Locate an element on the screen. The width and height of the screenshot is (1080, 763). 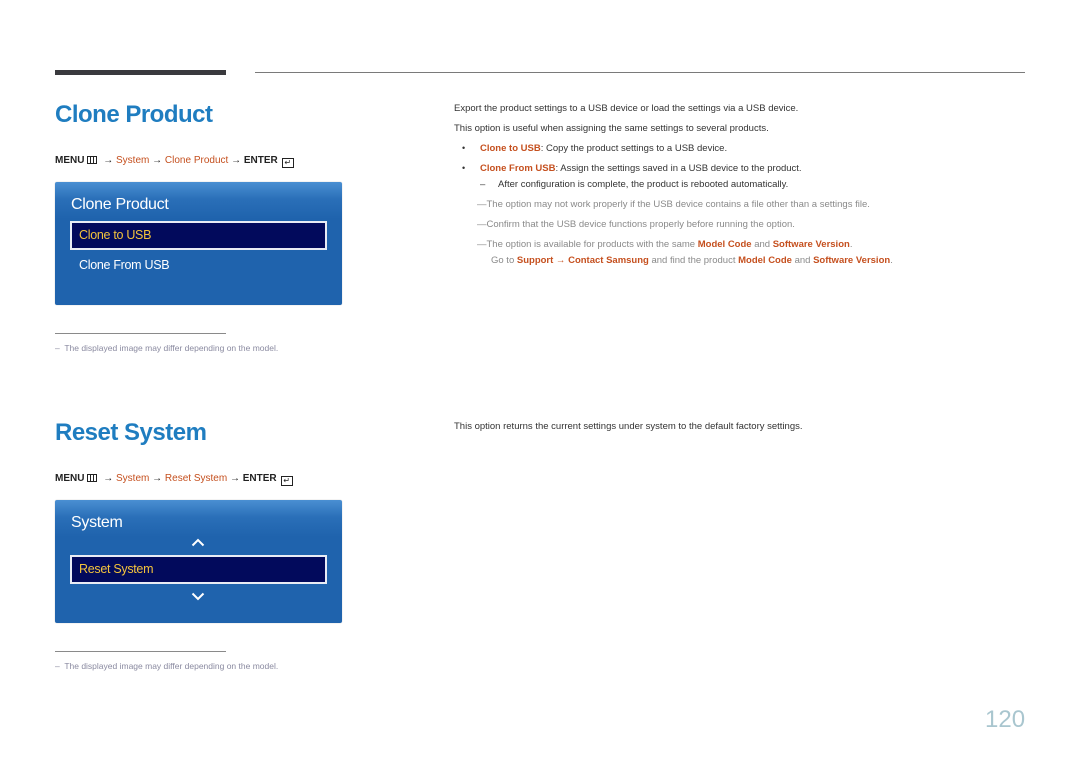
term-support: Support is located at coordinates (535, 260).